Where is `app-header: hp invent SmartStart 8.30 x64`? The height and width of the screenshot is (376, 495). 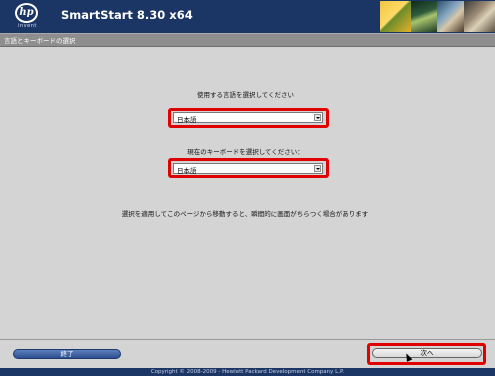 app-header: hp invent SmartStart 8.30 x64 is located at coordinates (247, 16).